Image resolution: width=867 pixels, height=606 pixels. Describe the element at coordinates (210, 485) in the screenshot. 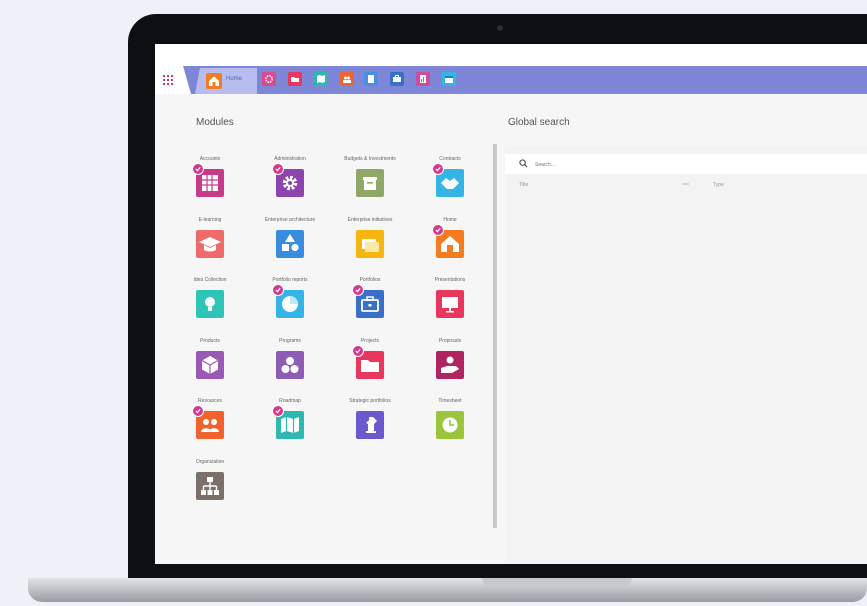

I see `orgchart-icon` at that location.